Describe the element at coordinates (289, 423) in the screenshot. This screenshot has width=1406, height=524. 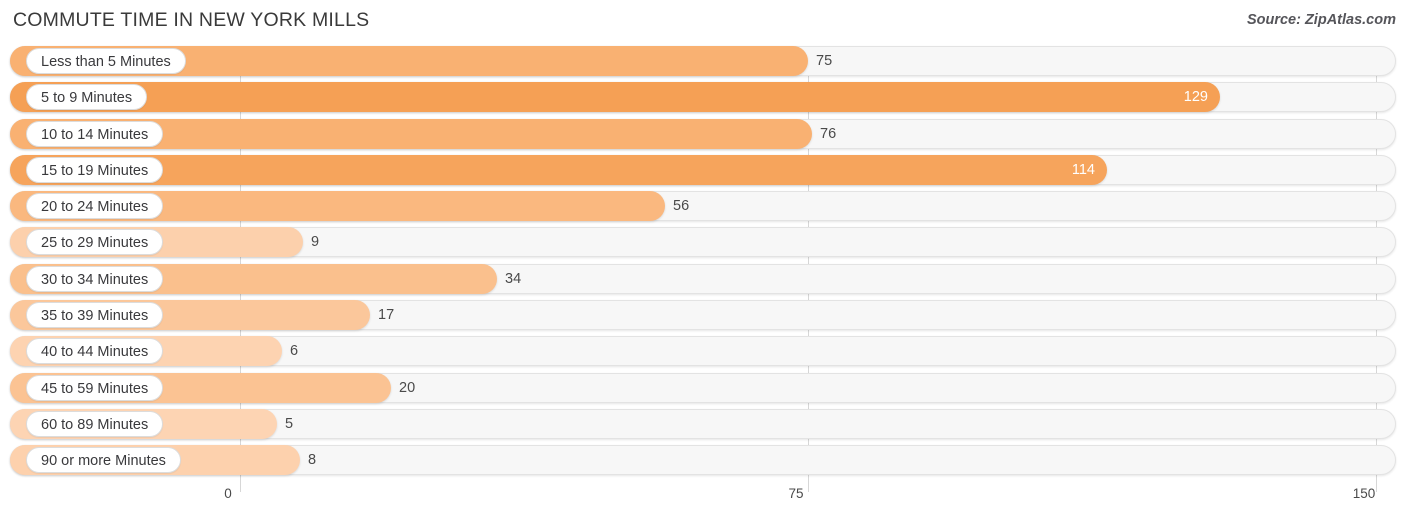
I see `bar-value-label: 5` at that location.